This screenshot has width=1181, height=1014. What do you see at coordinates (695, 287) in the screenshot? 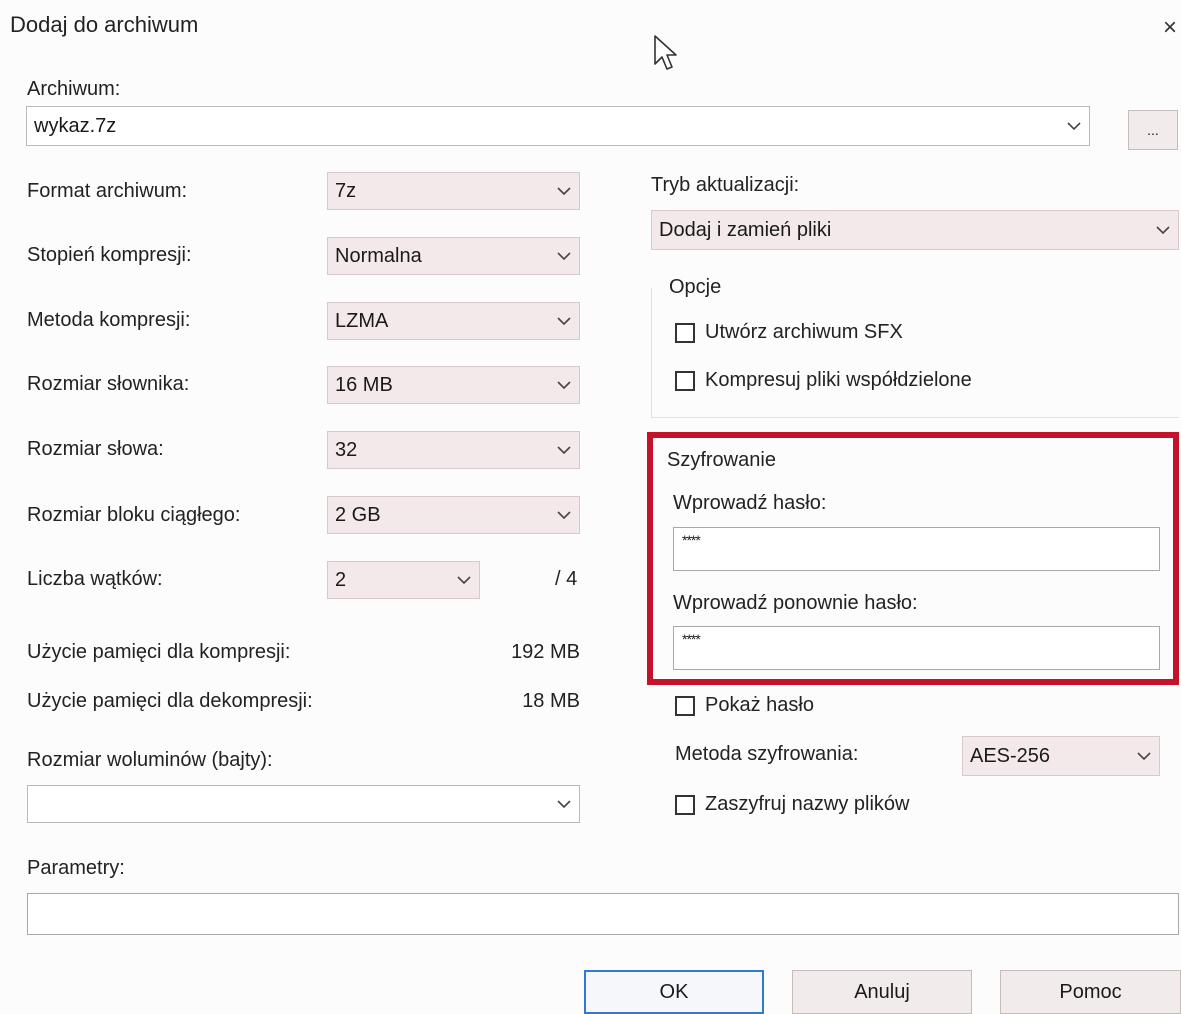
I see `options-group-title: Opcje` at bounding box center [695, 287].